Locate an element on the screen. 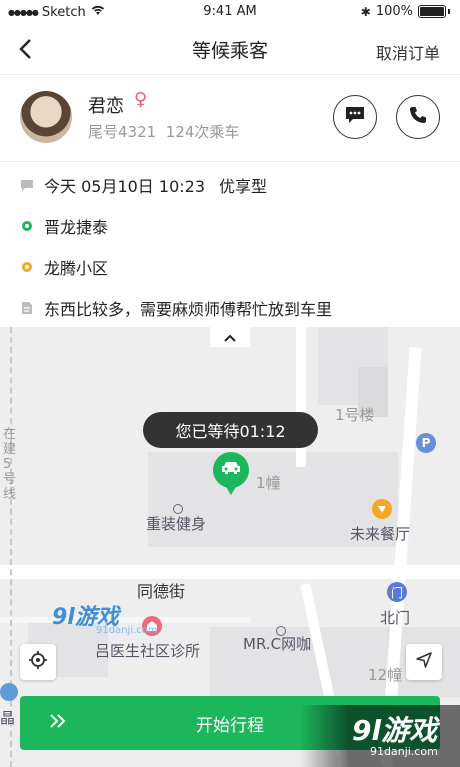 This screenshot has height=767, width=460. note-icon is located at coordinates (27, 308).